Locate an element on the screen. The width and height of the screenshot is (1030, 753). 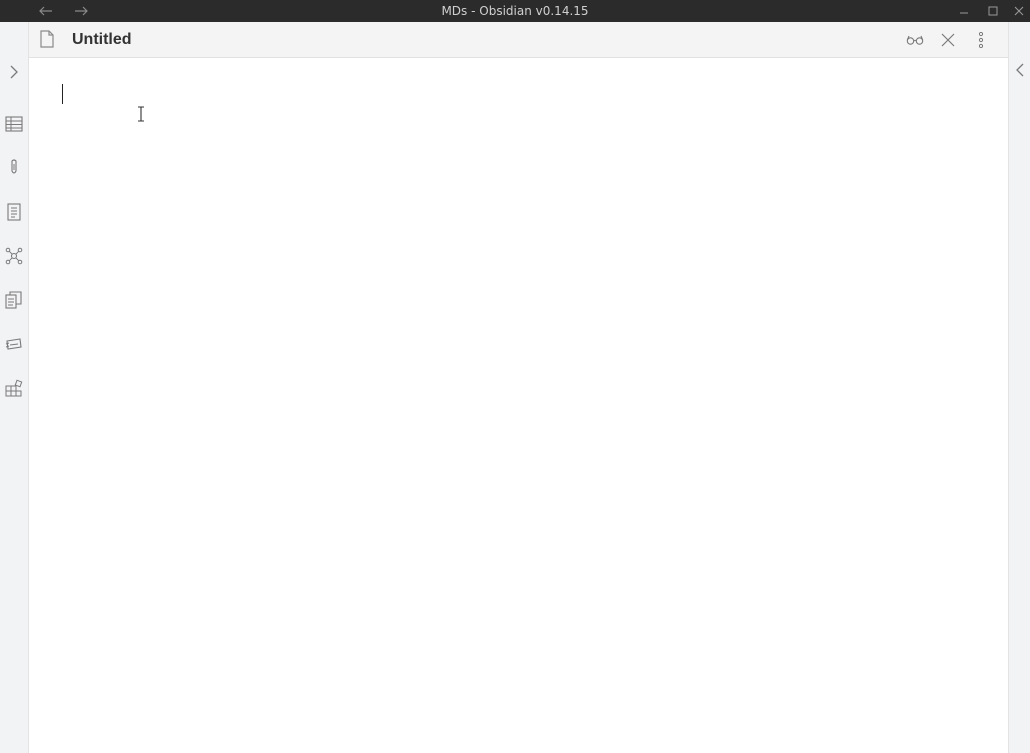
reading-view-button is located at coordinates (915, 40).